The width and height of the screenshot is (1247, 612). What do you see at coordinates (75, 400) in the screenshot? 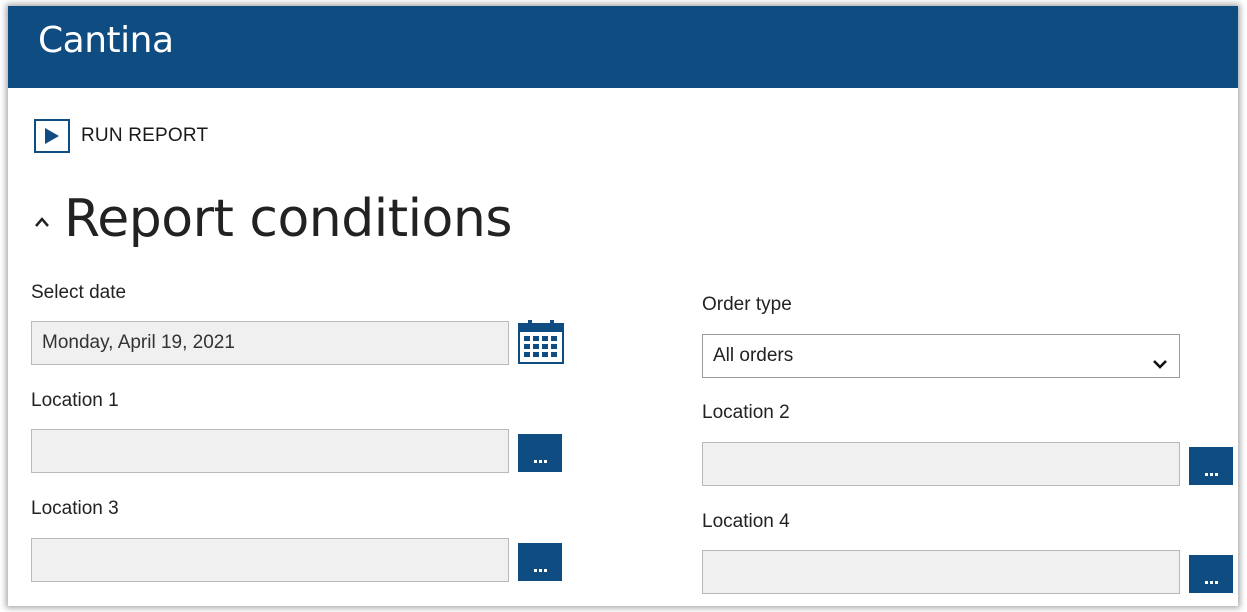
I see `location-1-label: Location 1` at bounding box center [75, 400].